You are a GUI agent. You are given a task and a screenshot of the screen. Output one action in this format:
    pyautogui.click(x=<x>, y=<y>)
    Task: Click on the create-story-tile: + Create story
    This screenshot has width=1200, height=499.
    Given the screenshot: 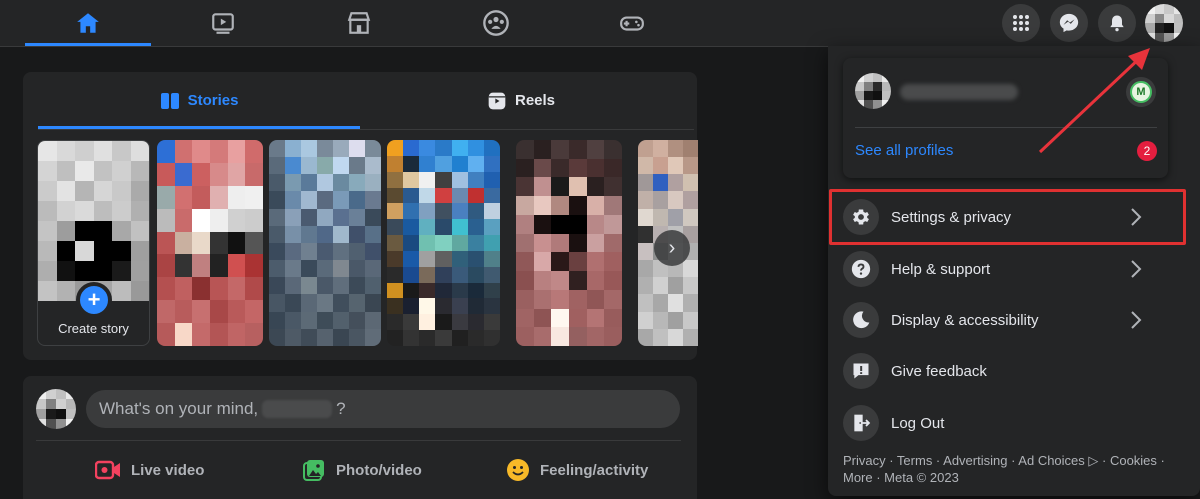 What is the action you would take?
    pyautogui.click(x=93, y=243)
    